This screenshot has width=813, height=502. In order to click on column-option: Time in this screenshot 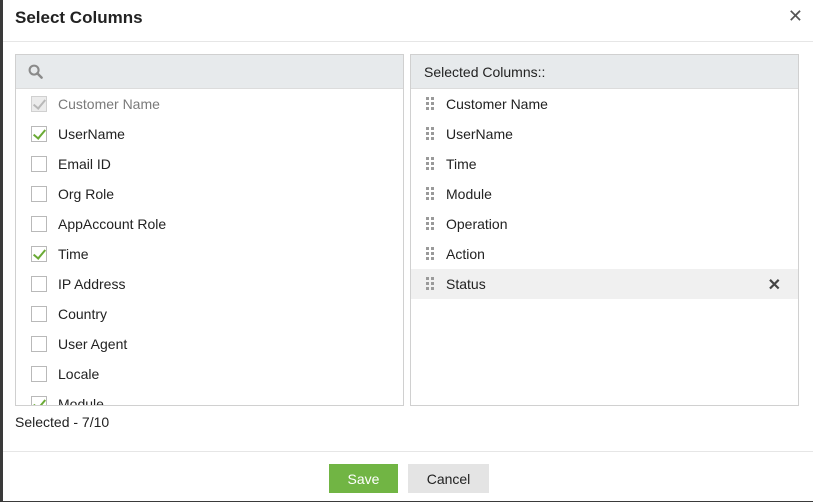, I will do `click(209, 254)`.